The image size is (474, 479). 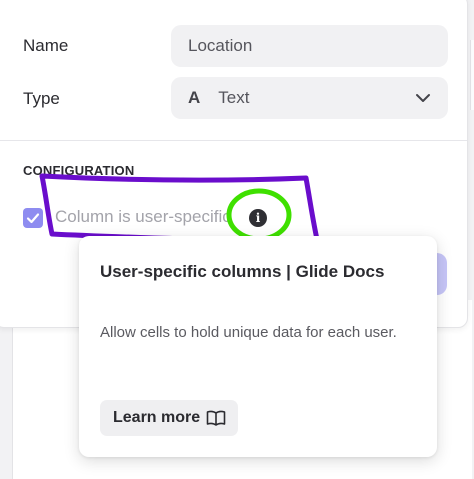 I want to click on book-icon, so click(x=216, y=418).